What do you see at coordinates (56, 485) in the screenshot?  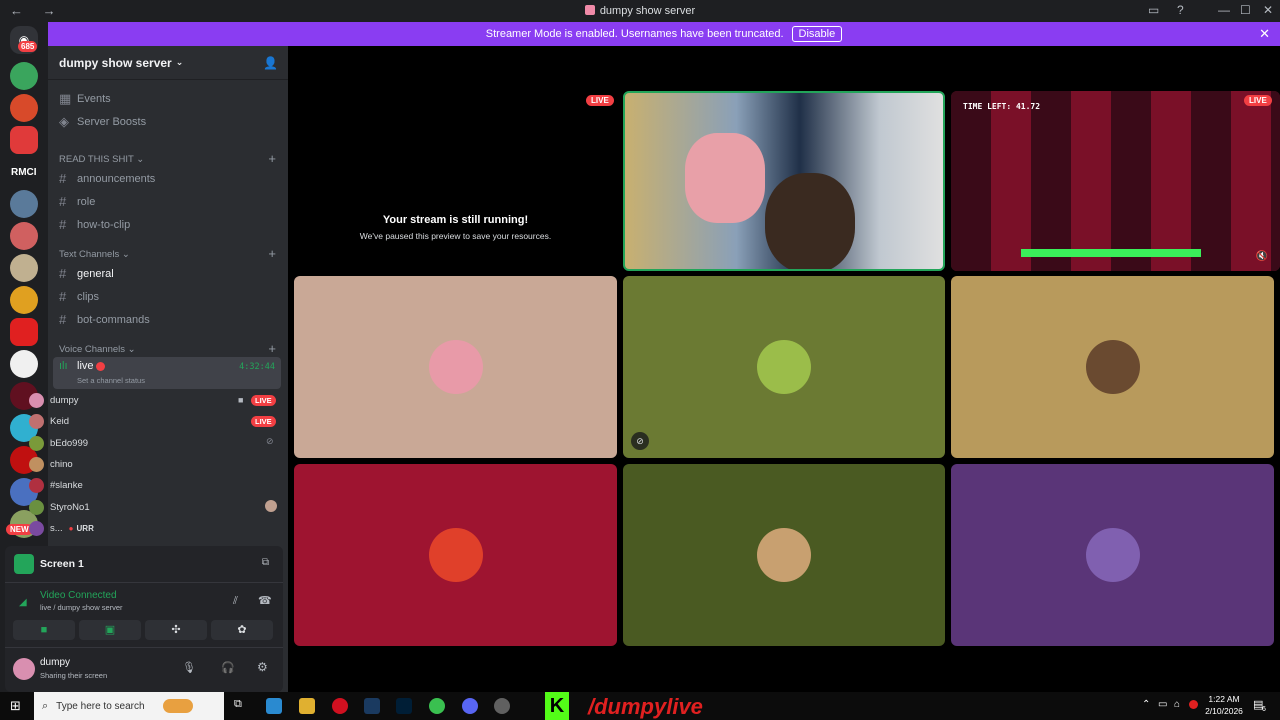 I see `voice-user: #slanke` at bounding box center [56, 485].